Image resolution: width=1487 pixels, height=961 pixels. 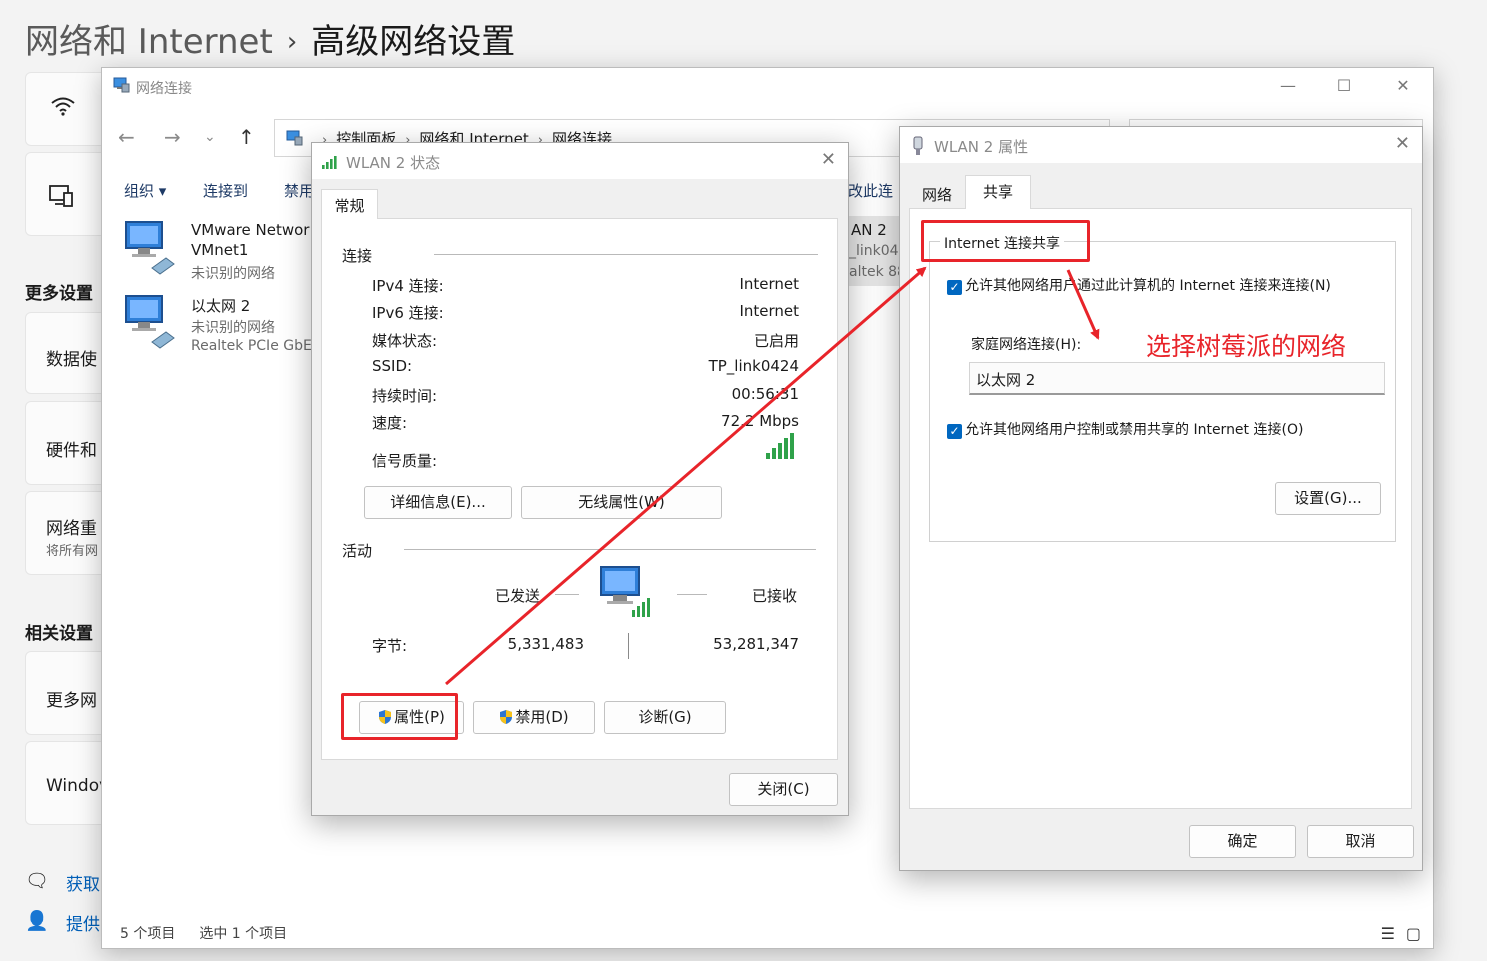 I want to click on tab-network: 网络, so click(x=937, y=194).